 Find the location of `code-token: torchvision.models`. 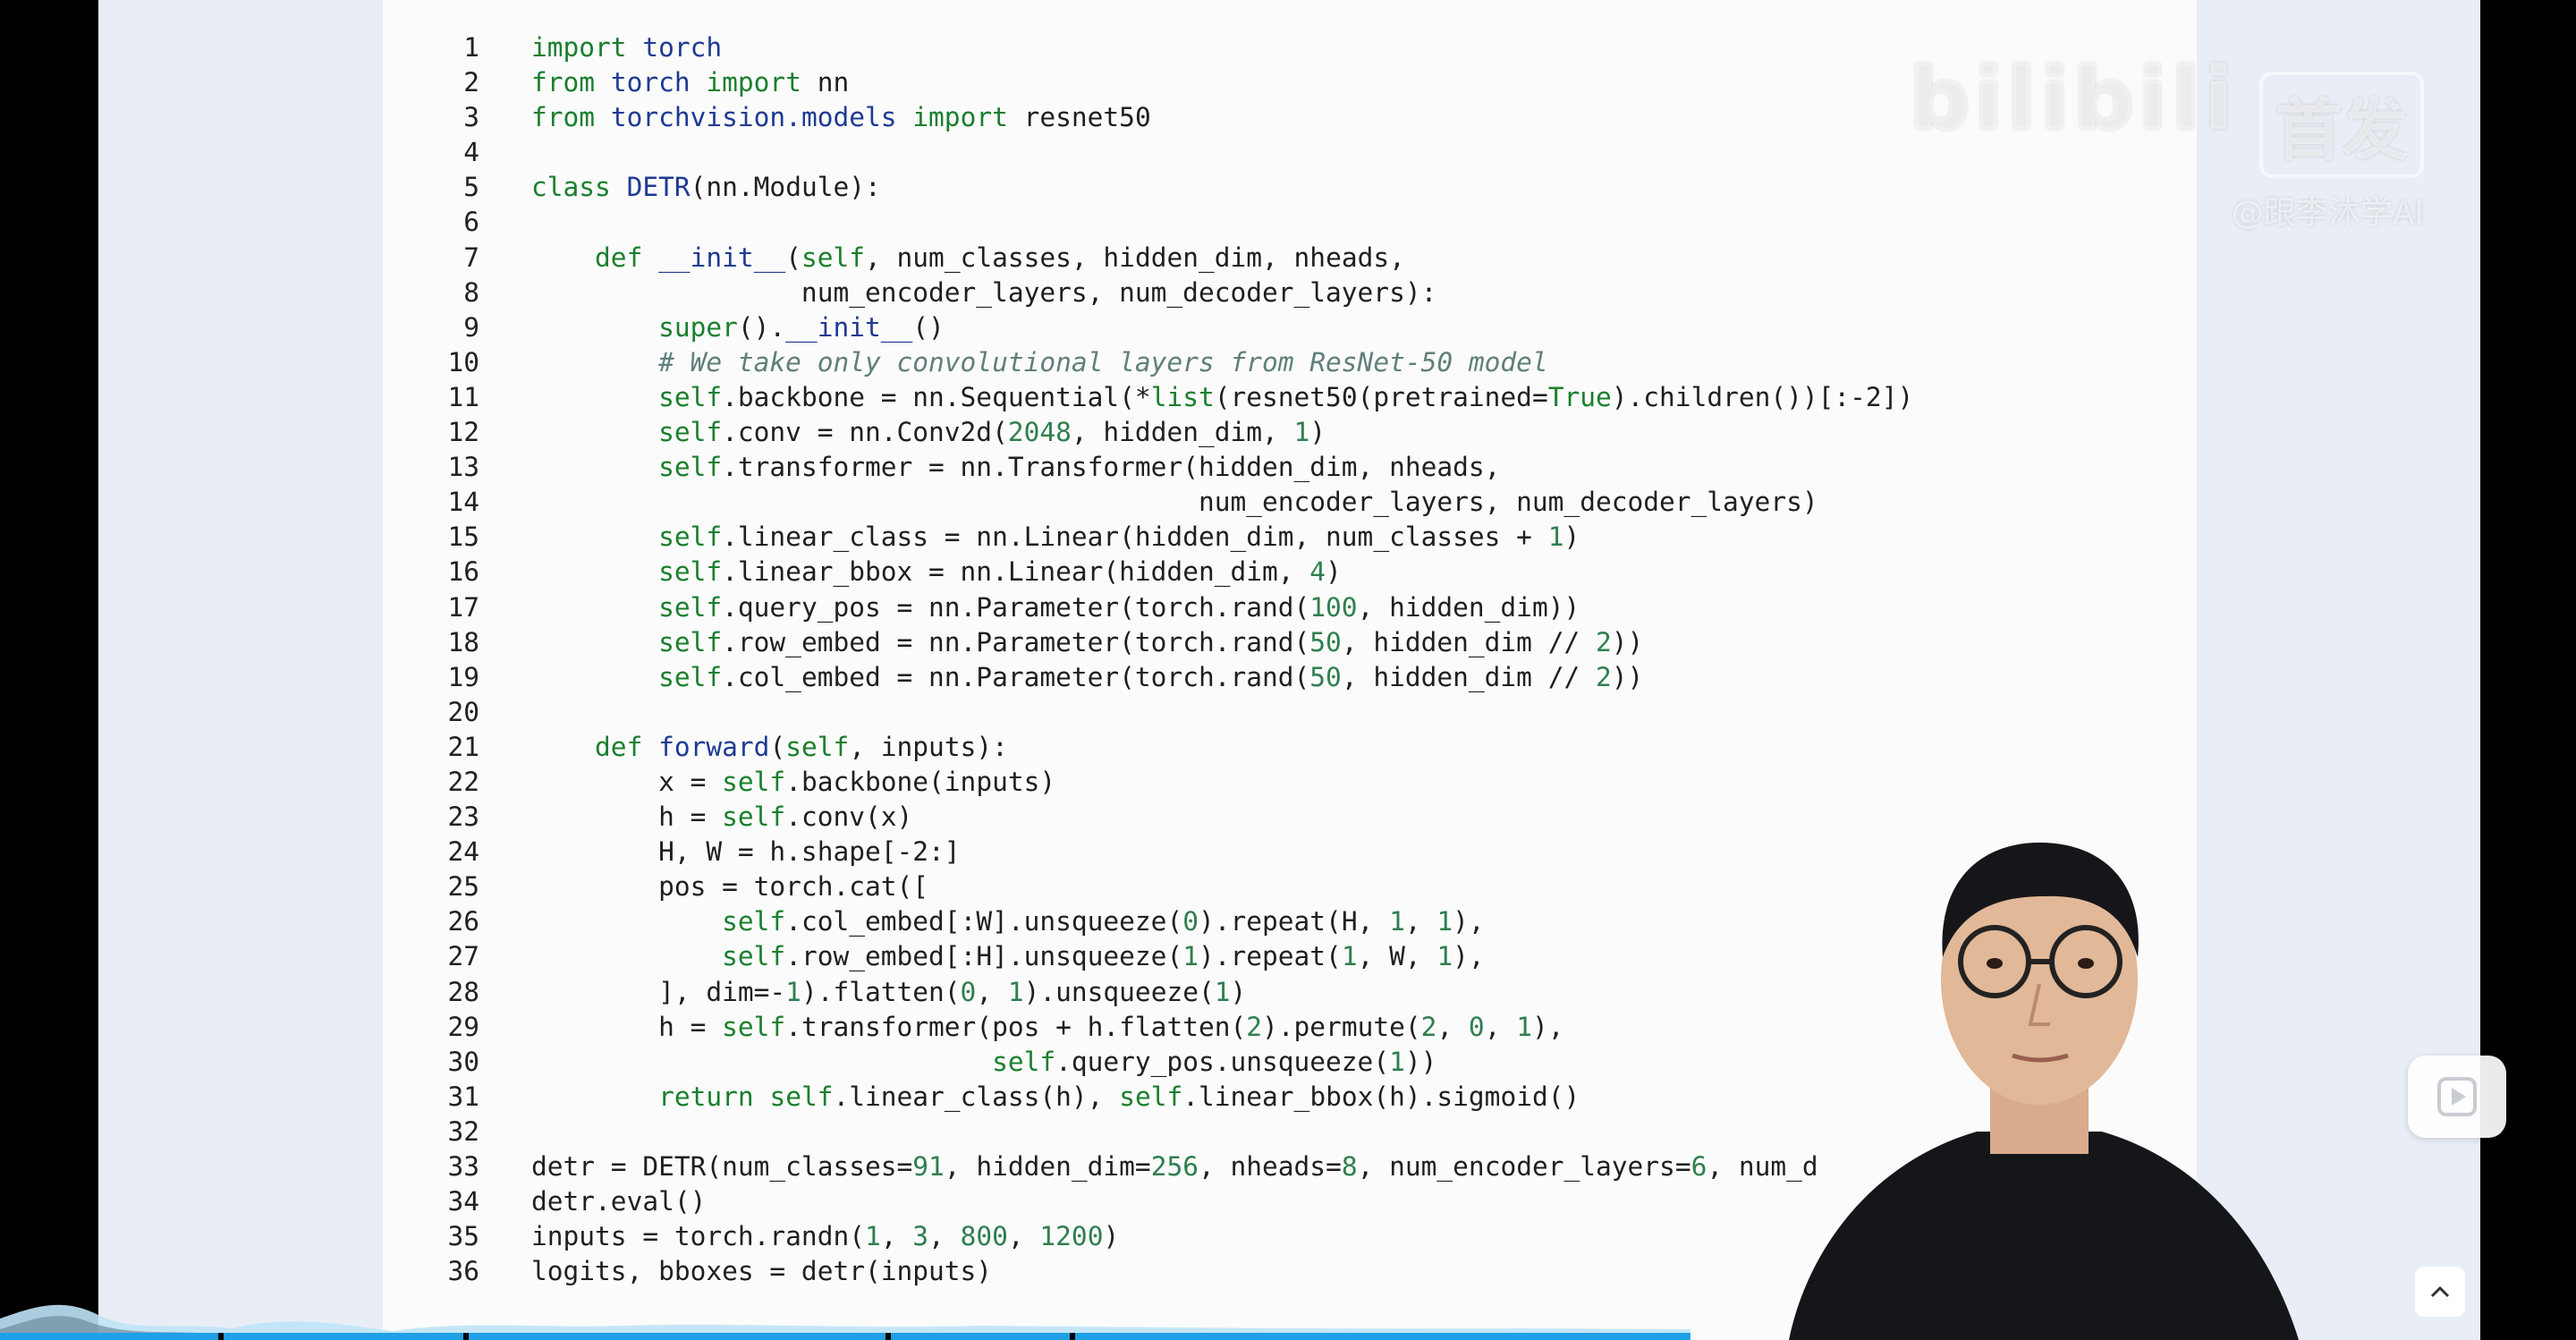

code-token: torchvision.models is located at coordinates (753, 117).